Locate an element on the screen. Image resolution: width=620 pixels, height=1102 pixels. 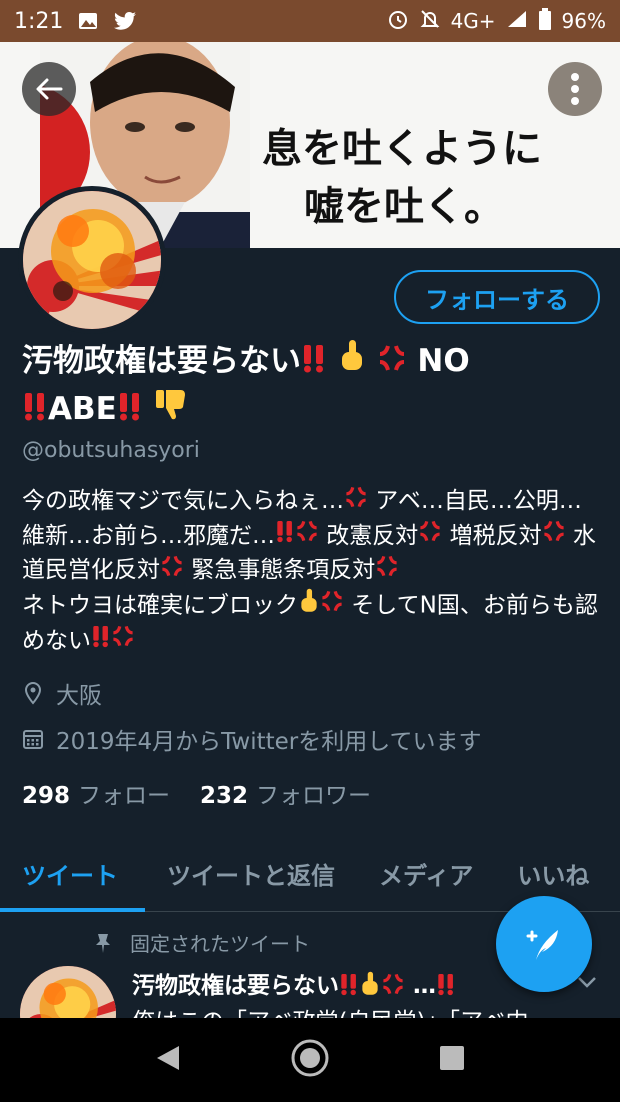
following-label: フォロー is located at coordinates (124, 796).